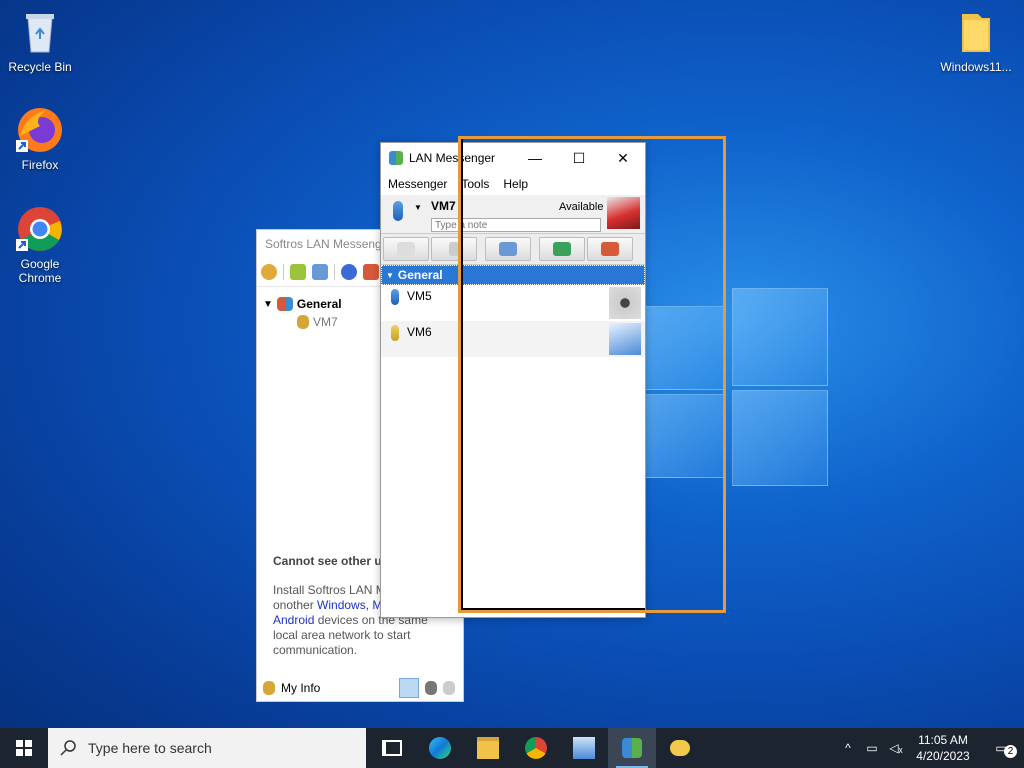  I want to click on tree-group-label: General, so click(319, 304).